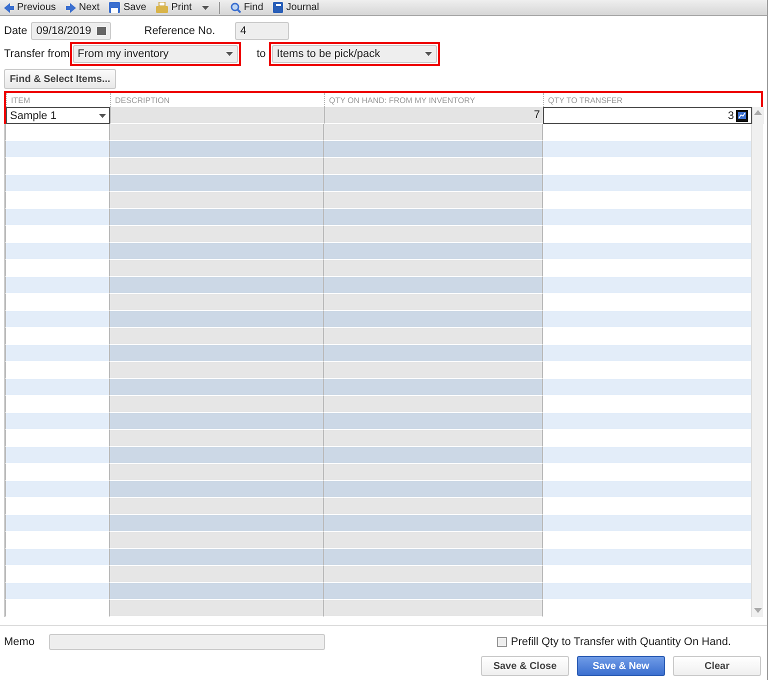  What do you see at coordinates (180, 31) in the screenshot?
I see `reference-label: Reference No.` at bounding box center [180, 31].